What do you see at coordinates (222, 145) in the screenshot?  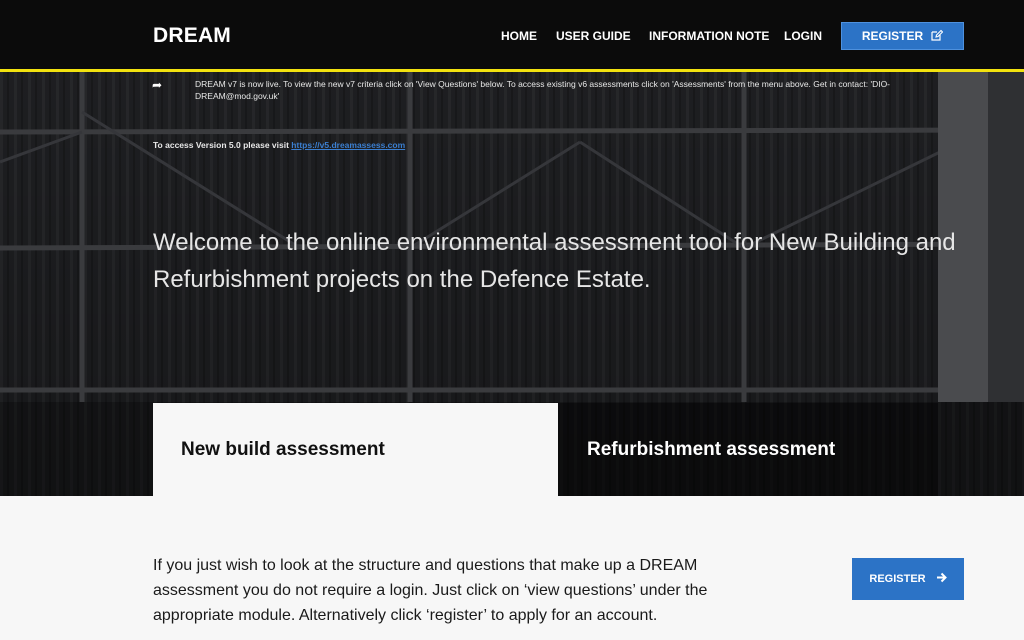 I see `version-notice-text: To access Version 5.0 please visit` at bounding box center [222, 145].